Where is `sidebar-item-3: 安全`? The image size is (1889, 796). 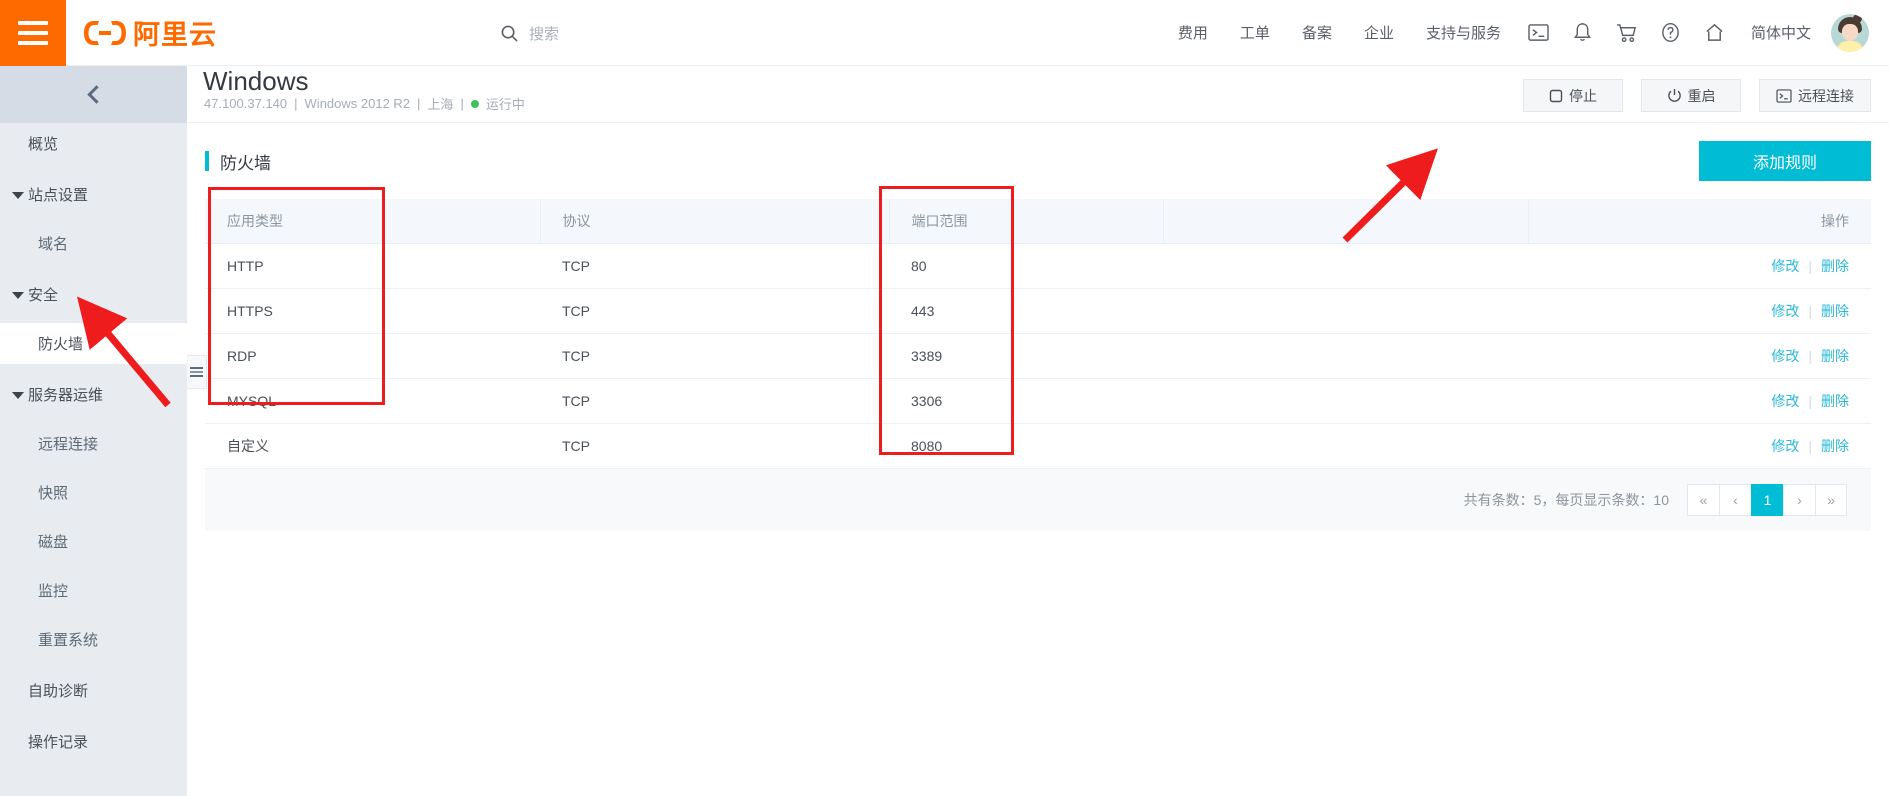 sidebar-item-3: 安全 is located at coordinates (93, 294).